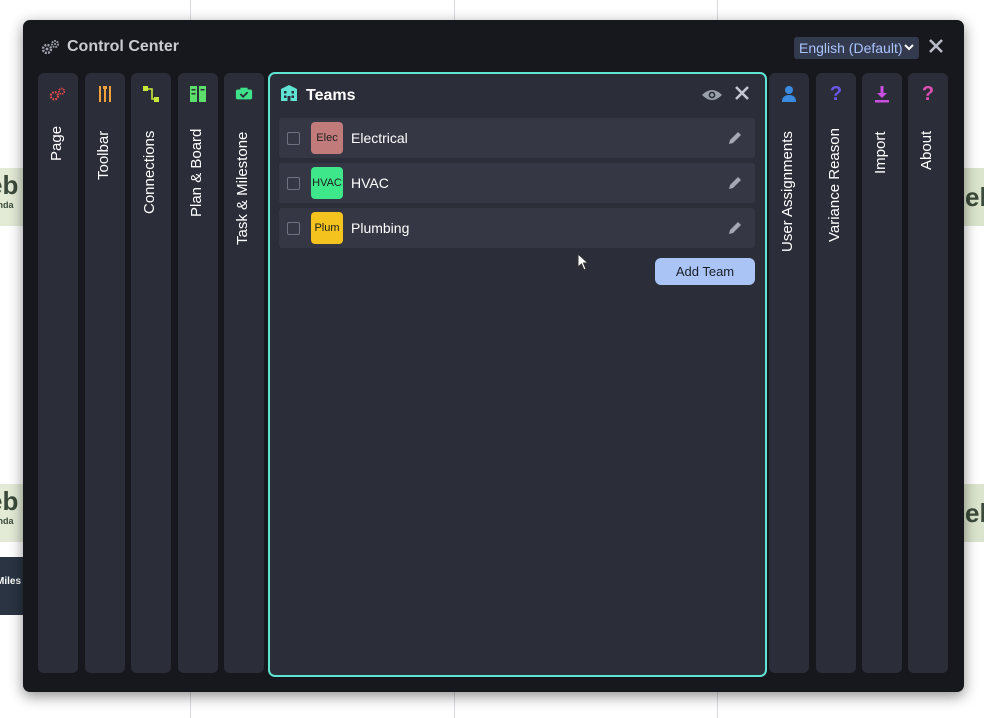 This screenshot has width=984, height=718. Describe the element at coordinates (880, 152) in the screenshot. I see `tab-import-label: Import` at that location.